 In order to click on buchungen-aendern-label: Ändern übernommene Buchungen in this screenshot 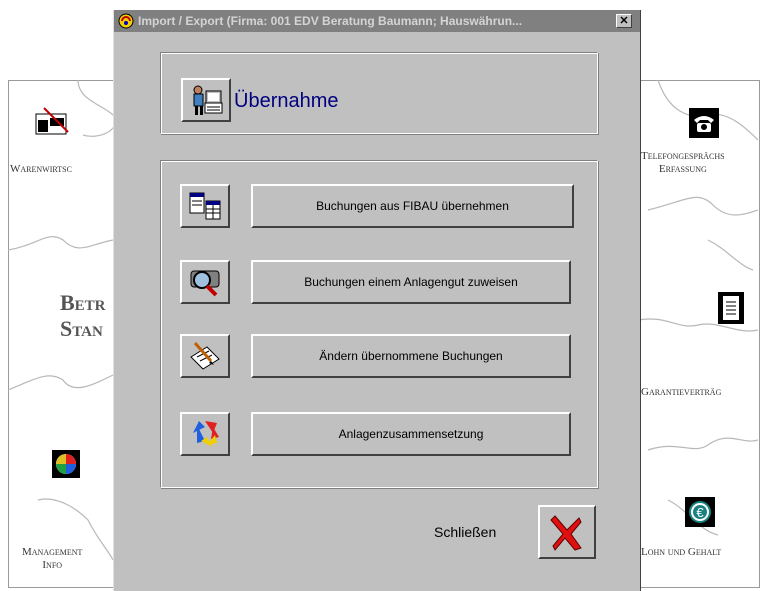, I will do `click(411, 356)`.